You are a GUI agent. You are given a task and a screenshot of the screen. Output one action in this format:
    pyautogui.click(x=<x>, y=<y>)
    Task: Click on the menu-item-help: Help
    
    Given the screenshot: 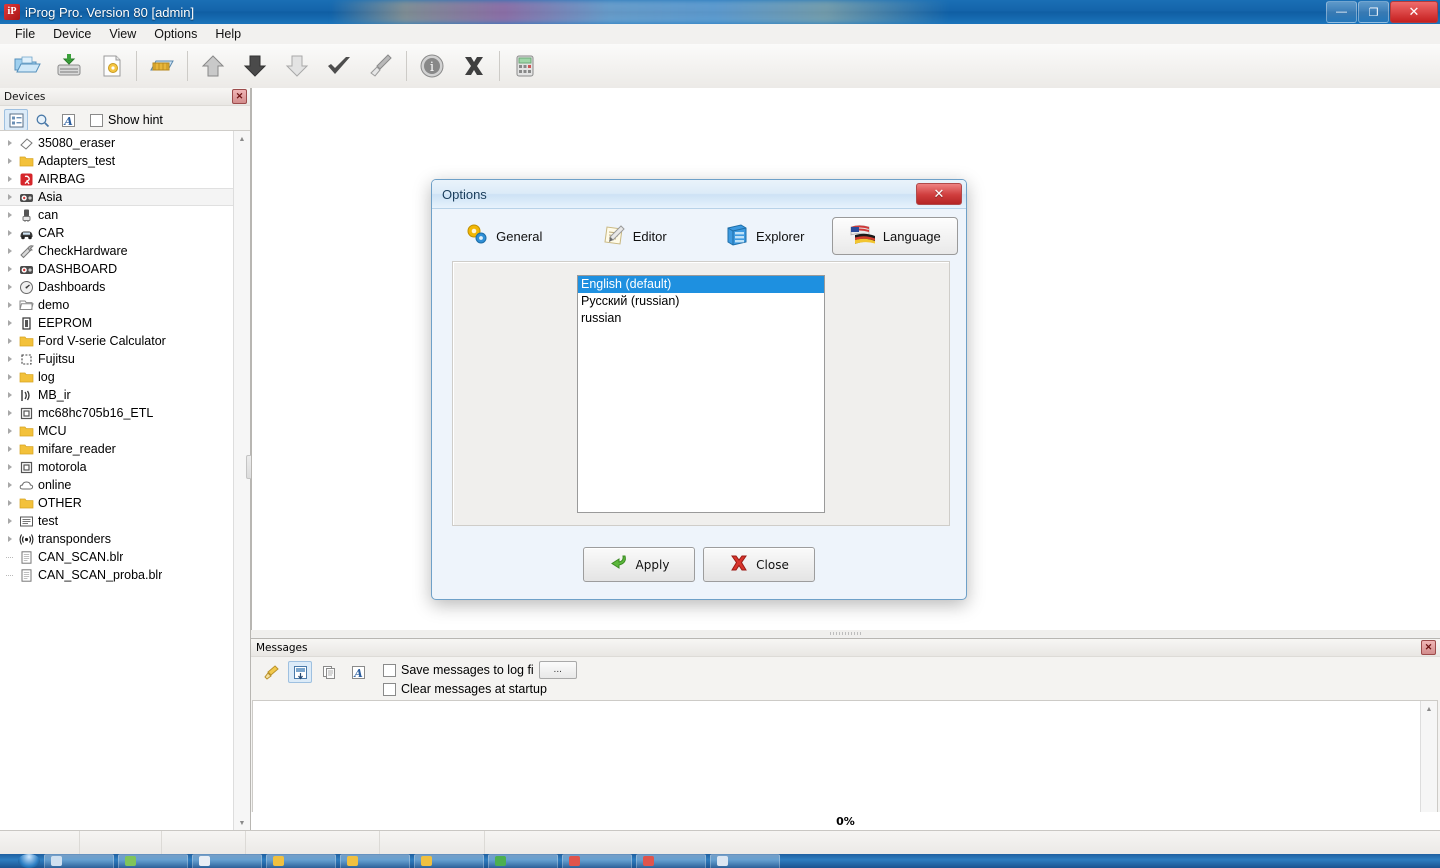 What is the action you would take?
    pyautogui.click(x=228, y=34)
    